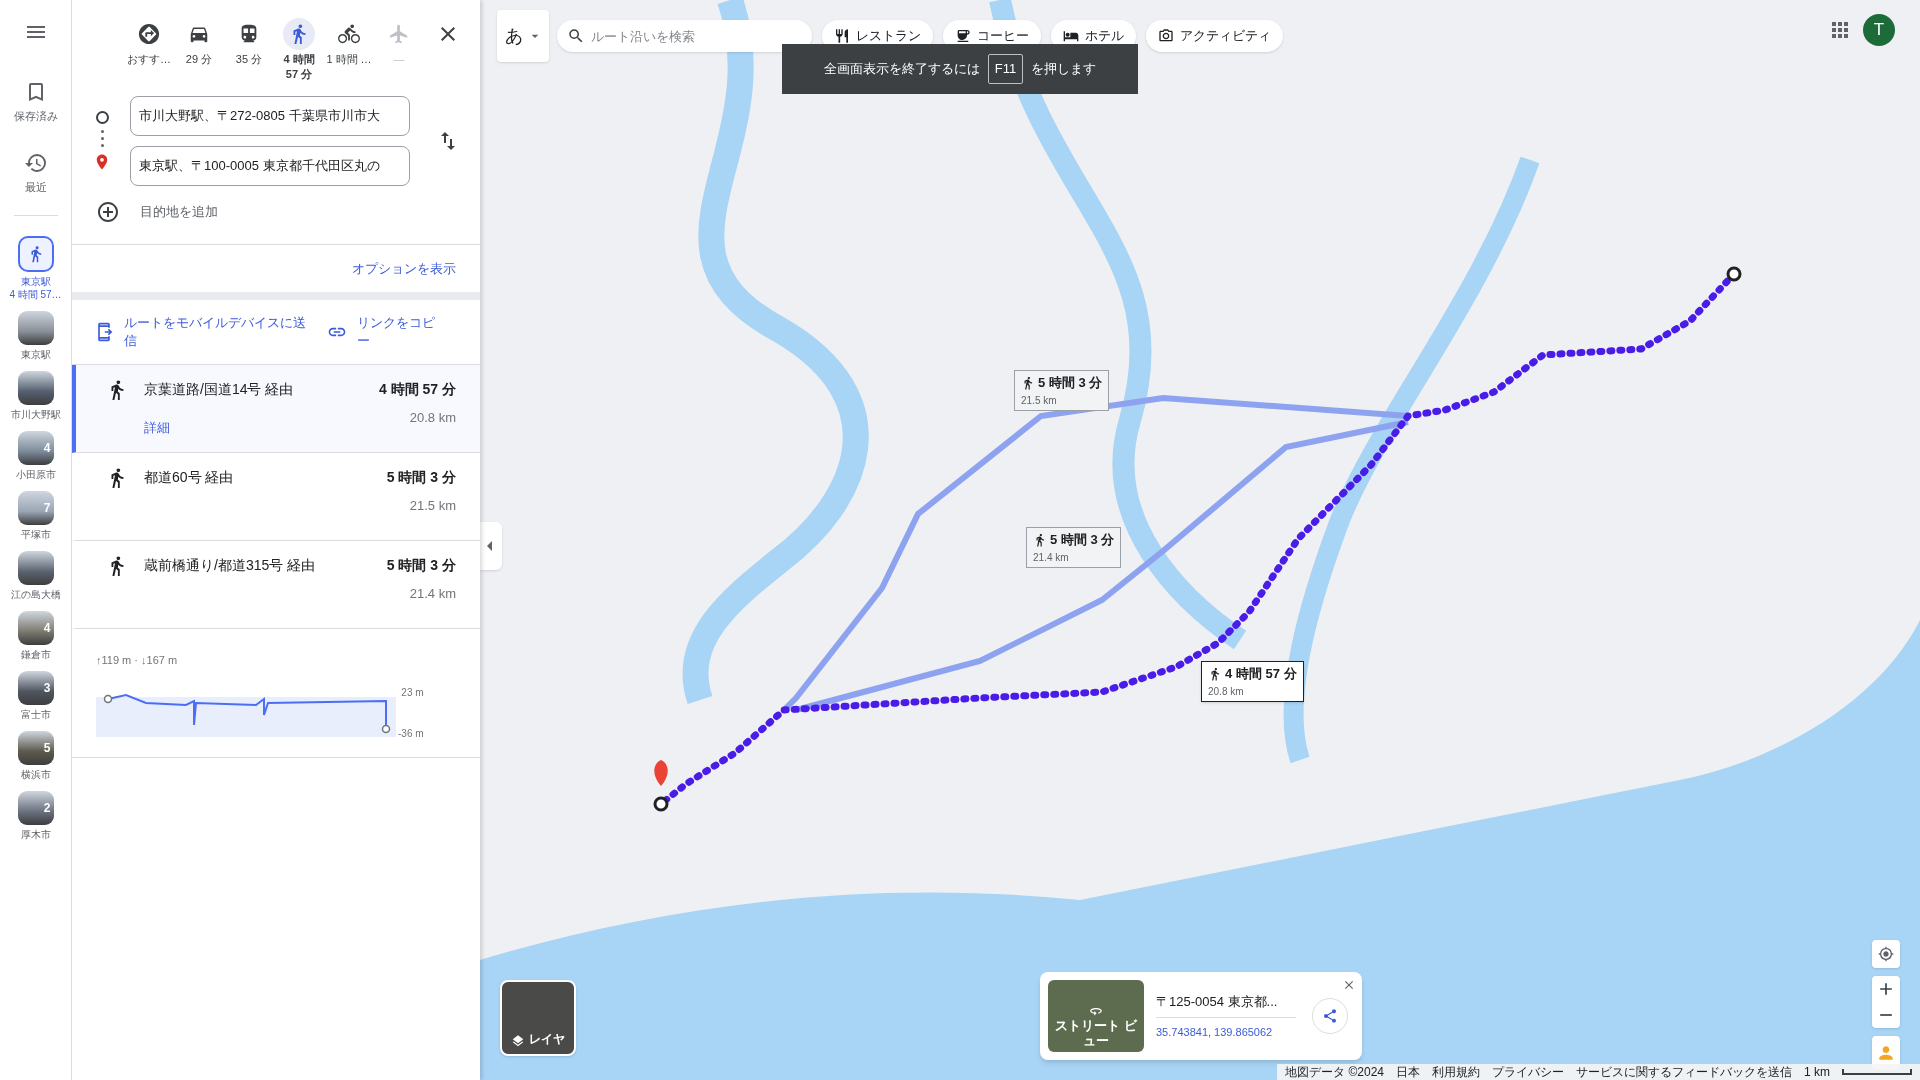 The image size is (1920, 1080). What do you see at coordinates (1064, 69) in the screenshot?
I see `toast-text: を押します` at bounding box center [1064, 69].